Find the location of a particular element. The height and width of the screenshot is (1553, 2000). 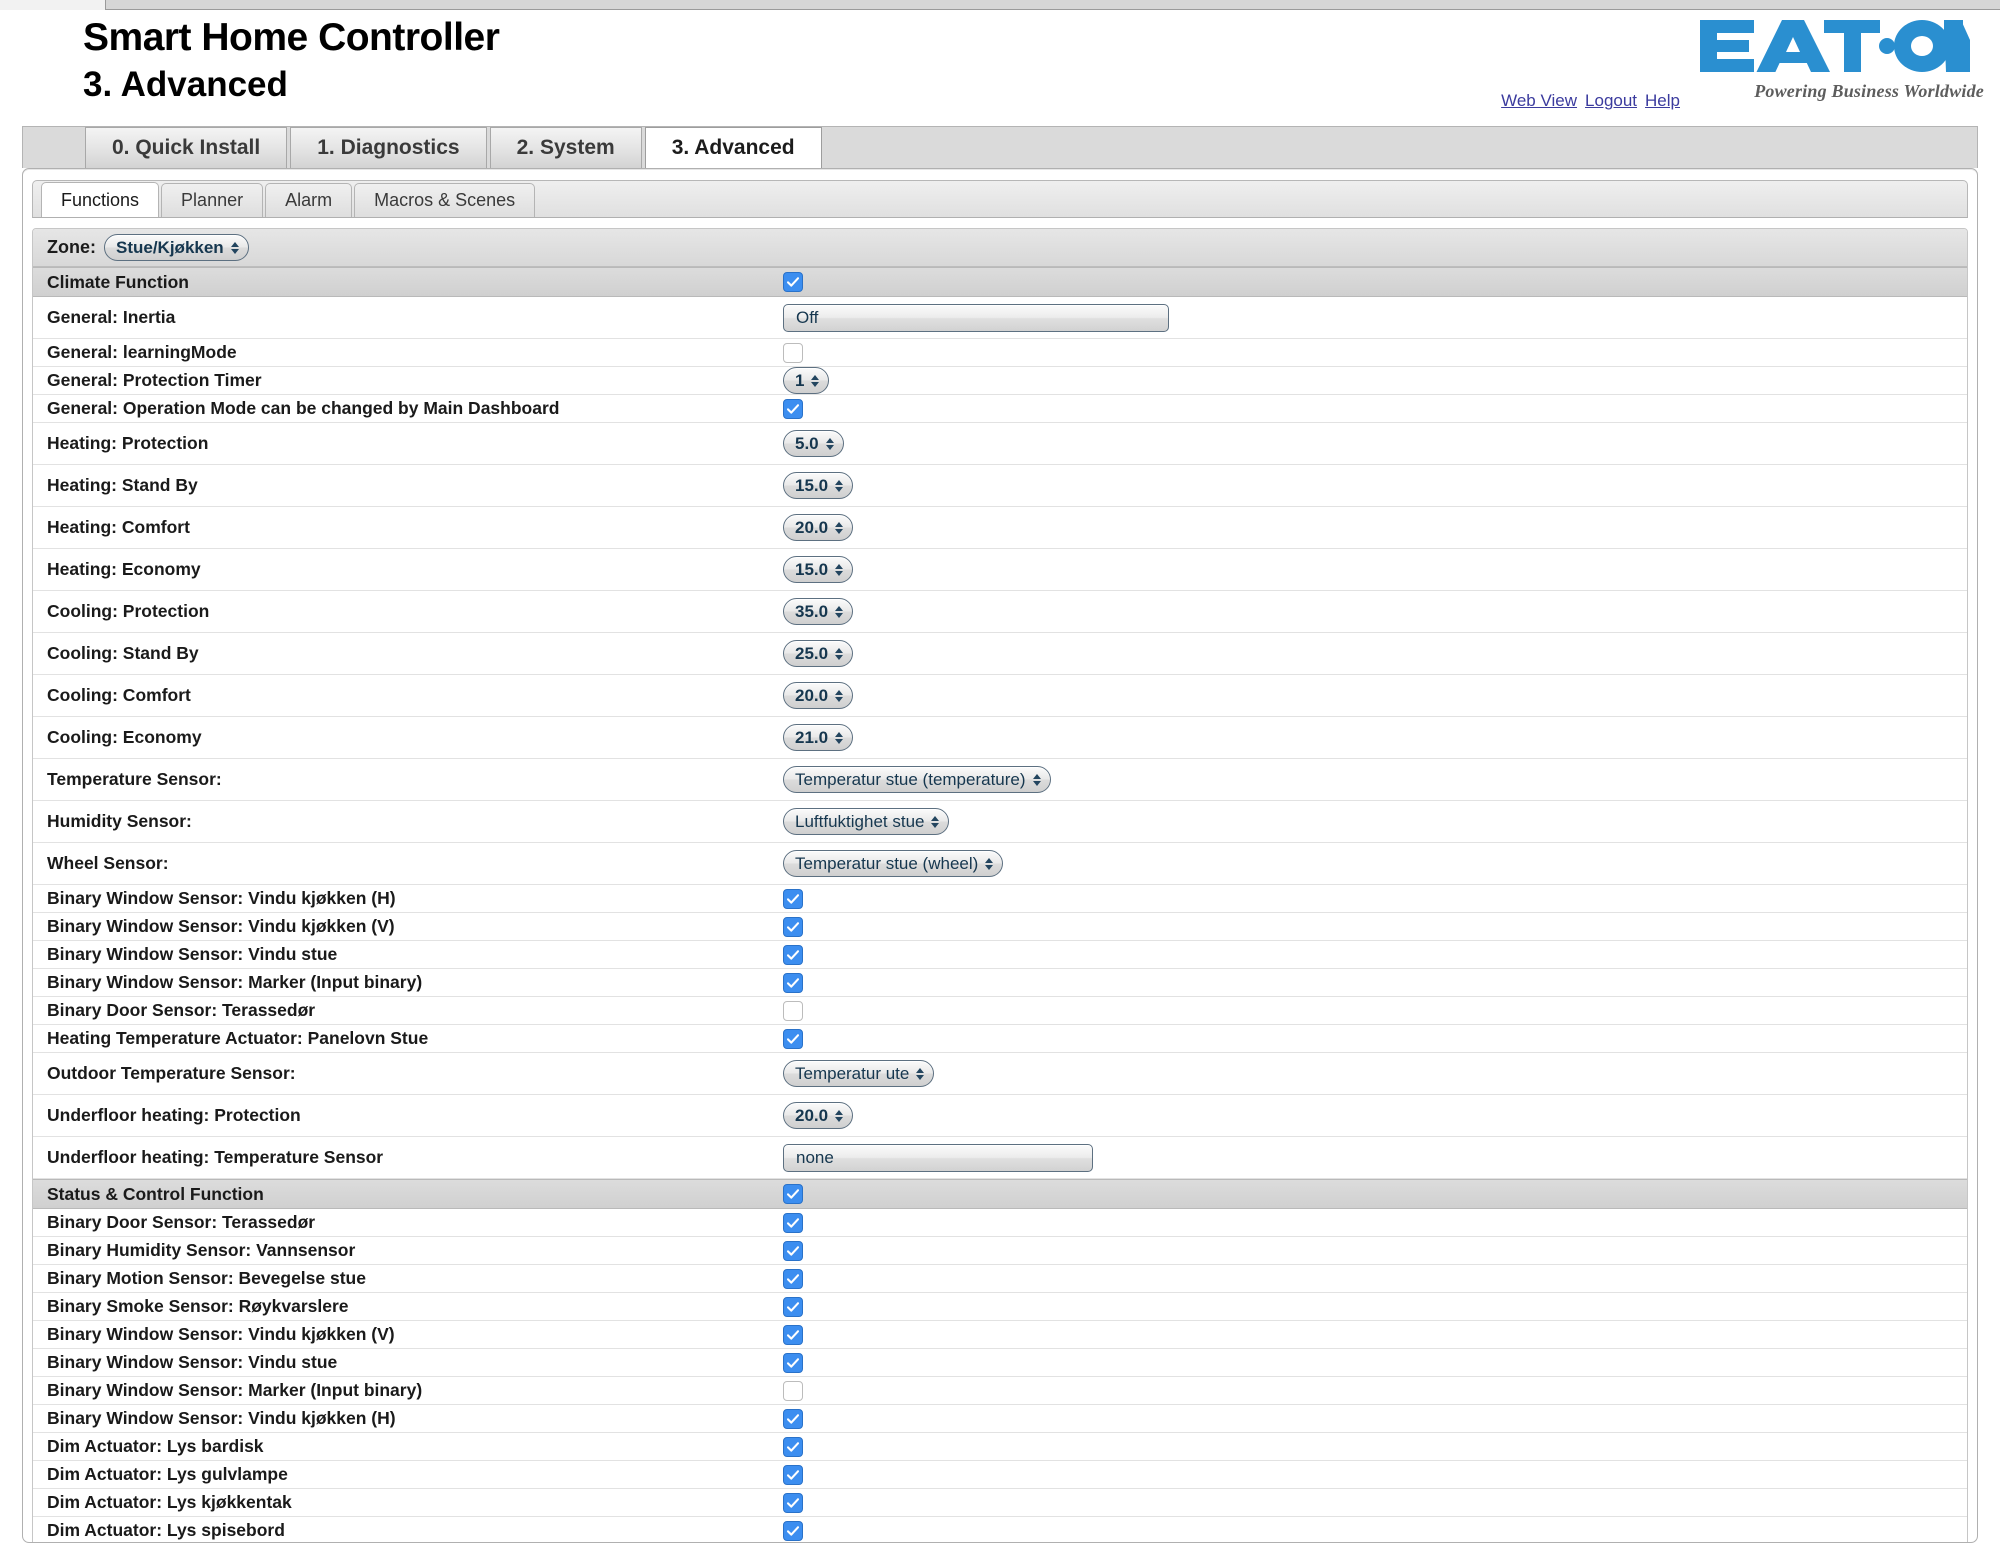

settings-row: General: learningMode is located at coordinates (1000, 353).